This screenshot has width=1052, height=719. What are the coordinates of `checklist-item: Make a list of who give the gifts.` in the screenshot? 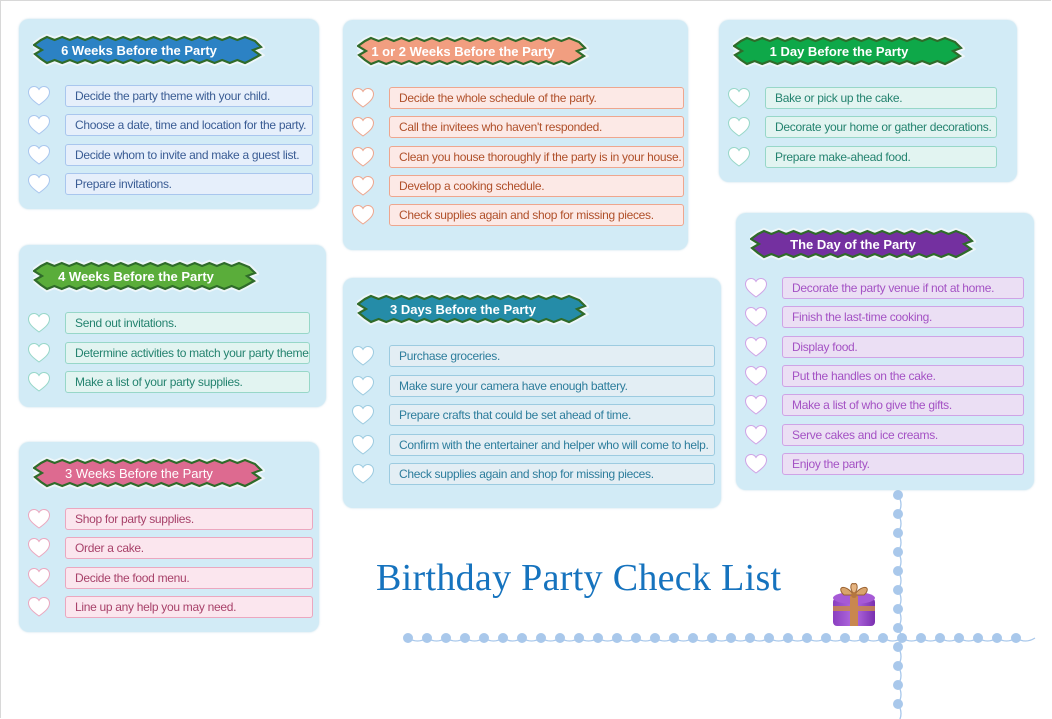 It's located at (903, 405).